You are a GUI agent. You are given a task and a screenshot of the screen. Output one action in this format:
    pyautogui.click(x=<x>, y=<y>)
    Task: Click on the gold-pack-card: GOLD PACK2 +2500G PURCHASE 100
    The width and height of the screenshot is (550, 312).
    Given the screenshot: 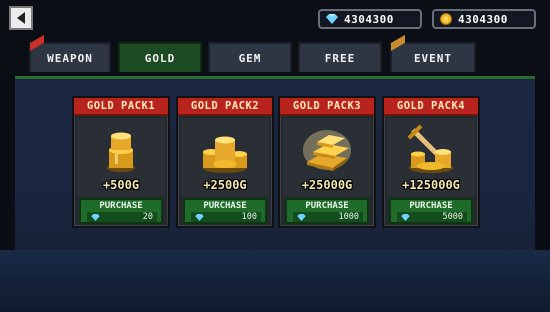 What is the action you would take?
    pyautogui.click(x=225, y=162)
    